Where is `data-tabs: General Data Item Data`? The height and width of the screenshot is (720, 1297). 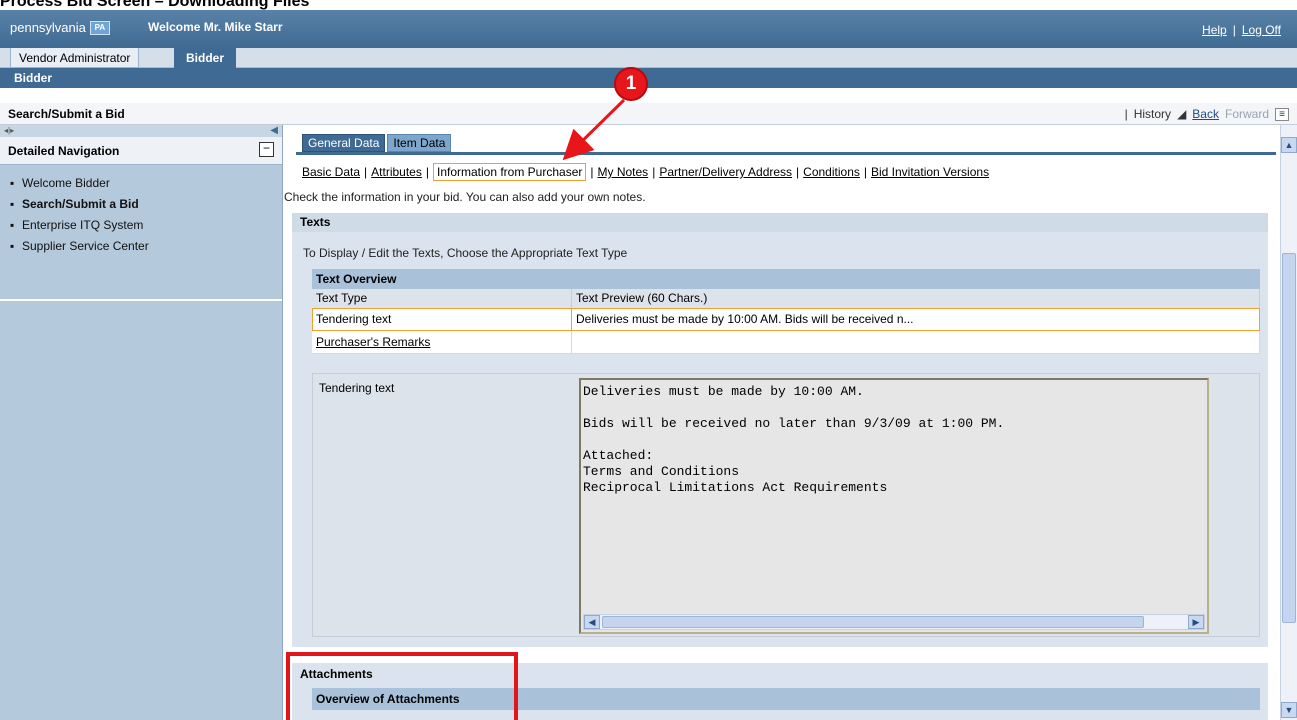 data-tabs: General Data Item Data is located at coordinates (377, 143).